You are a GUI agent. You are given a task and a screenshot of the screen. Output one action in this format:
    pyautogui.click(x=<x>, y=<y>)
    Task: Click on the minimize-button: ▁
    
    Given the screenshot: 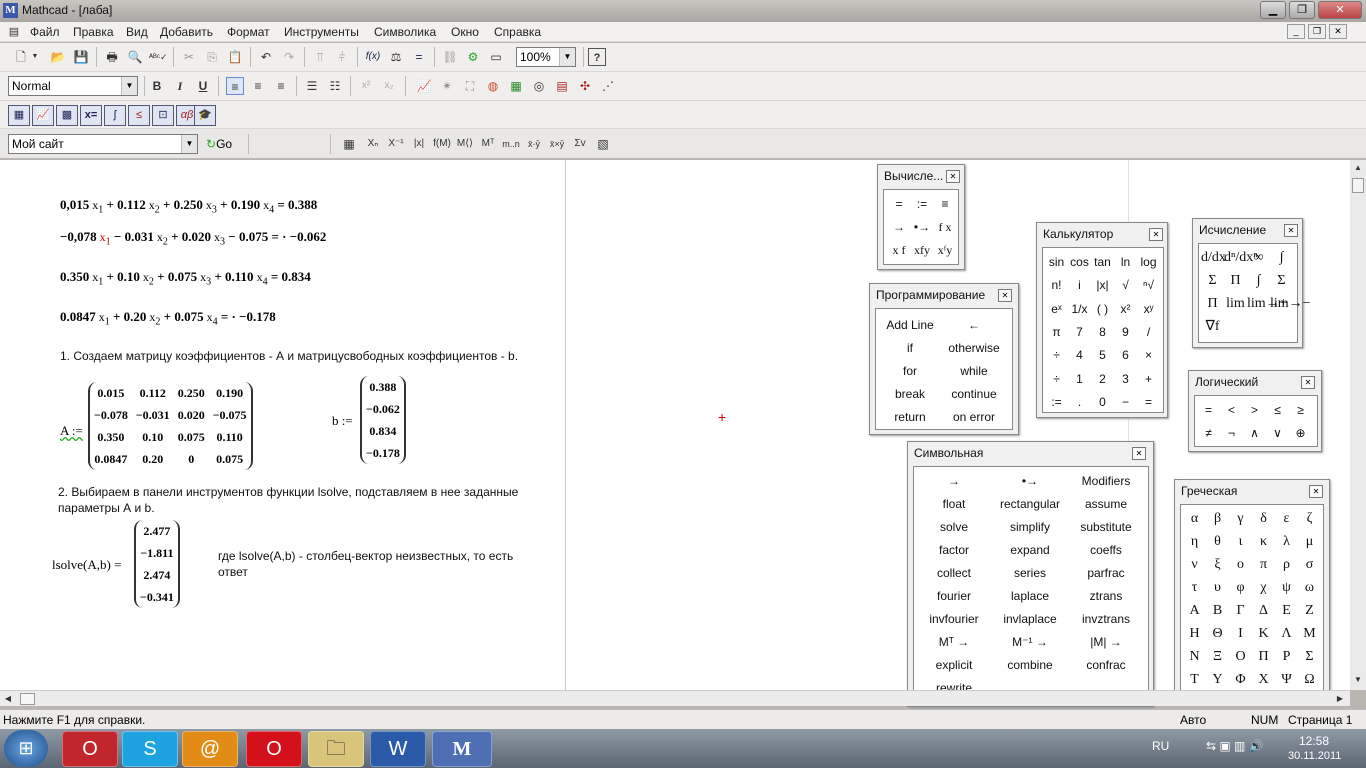 What is the action you would take?
    pyautogui.click(x=1273, y=10)
    